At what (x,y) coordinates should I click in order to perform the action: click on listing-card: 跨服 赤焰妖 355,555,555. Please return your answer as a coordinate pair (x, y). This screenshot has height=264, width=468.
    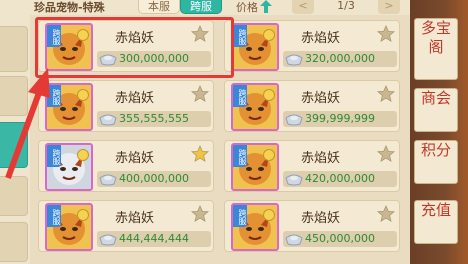
    Looking at the image, I should click on (126, 106).